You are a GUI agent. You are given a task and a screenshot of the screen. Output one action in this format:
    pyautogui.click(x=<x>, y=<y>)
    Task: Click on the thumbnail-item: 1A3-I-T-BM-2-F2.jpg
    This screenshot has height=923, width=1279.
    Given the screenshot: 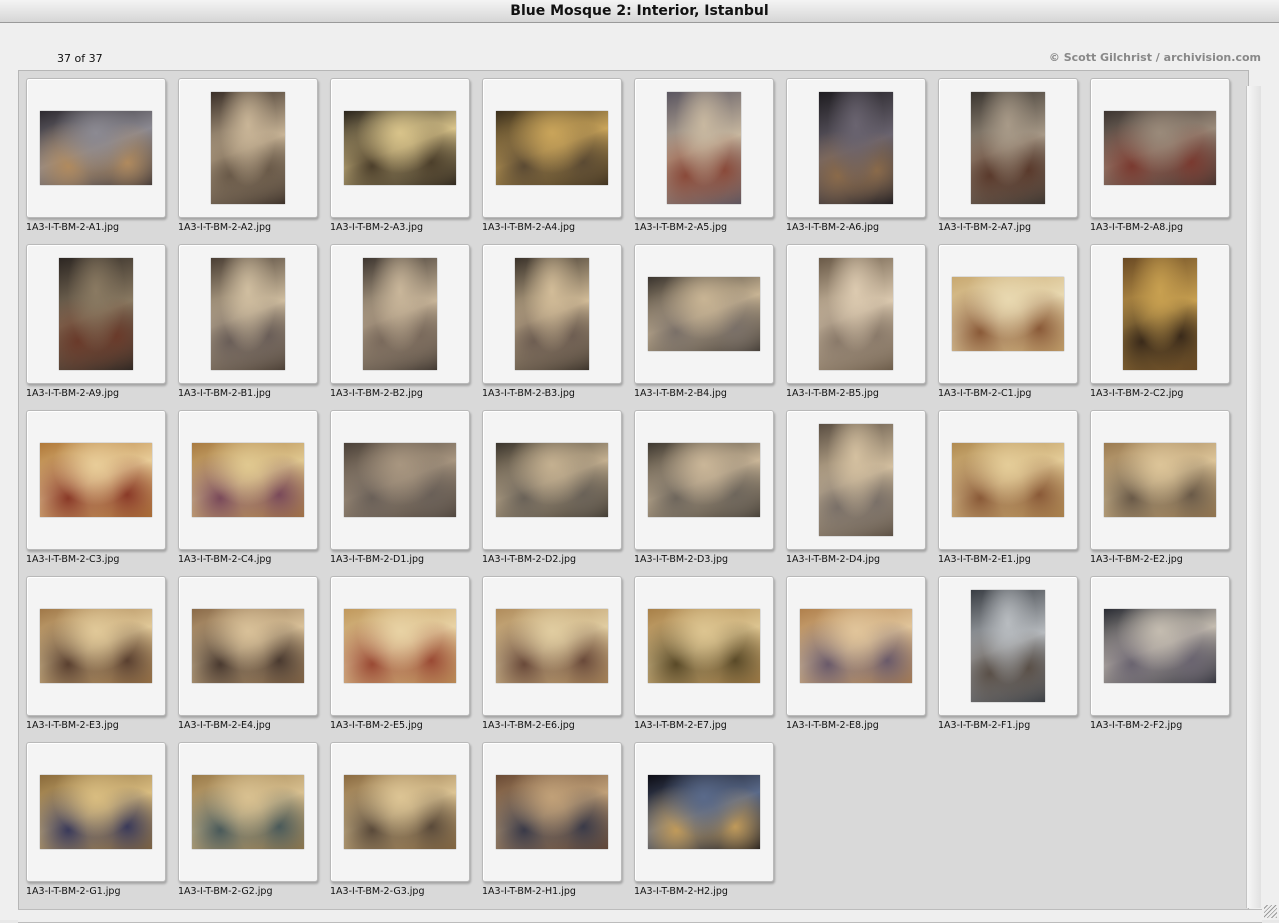 What is the action you would take?
    pyautogui.click(x=1166, y=659)
    